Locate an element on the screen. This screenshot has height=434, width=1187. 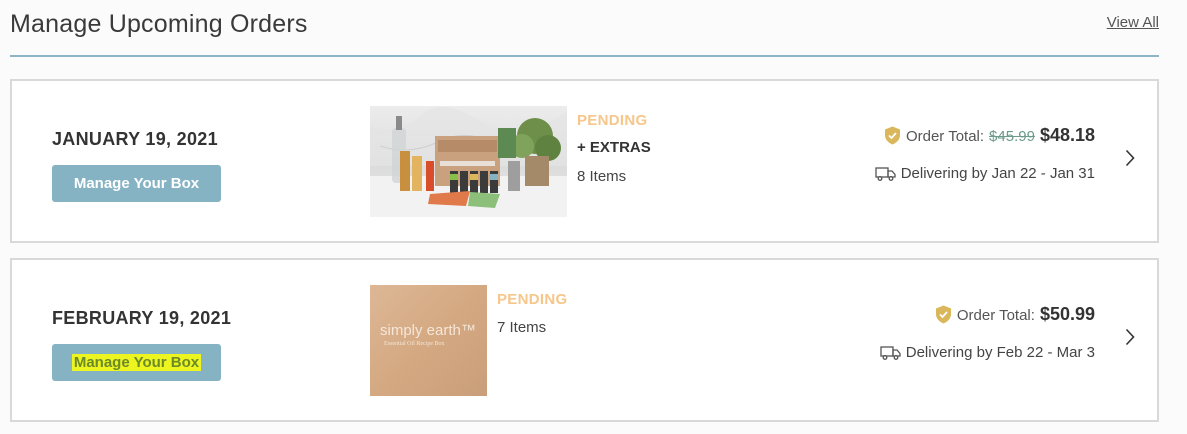
essential-oil-box-photo-icon is located at coordinates (468, 162).